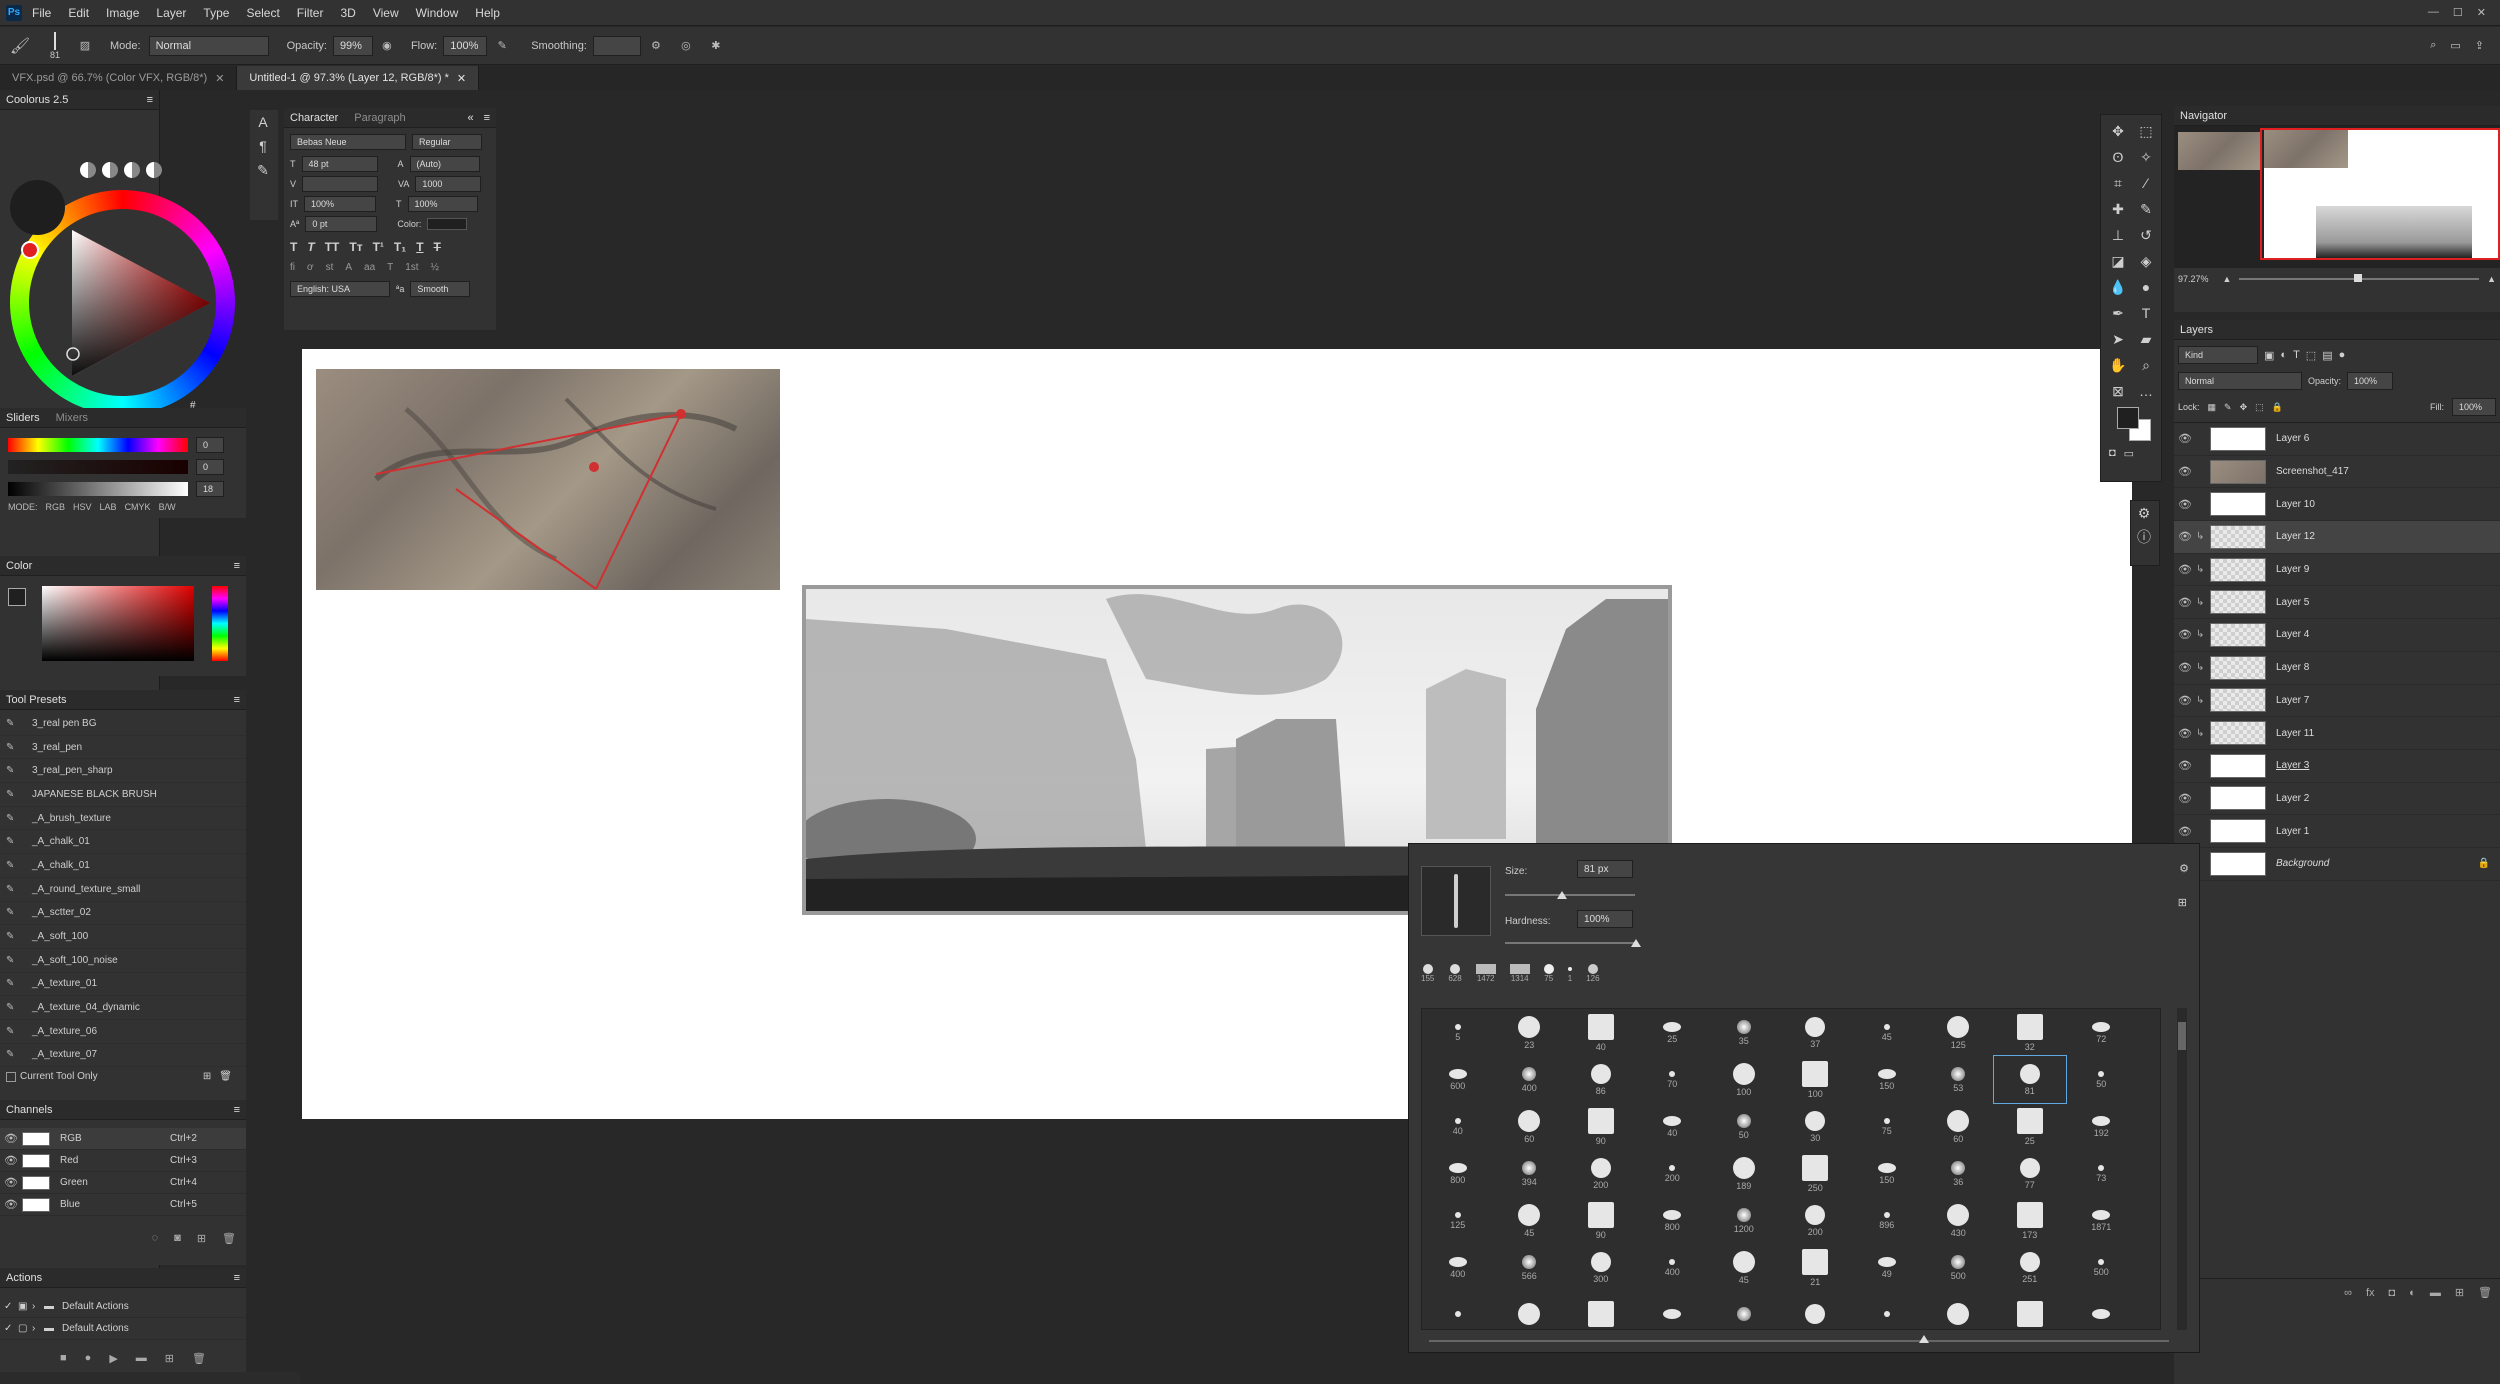 This screenshot has width=2500, height=1384. I want to click on history-brush-icon: ↺, so click(2146, 235).